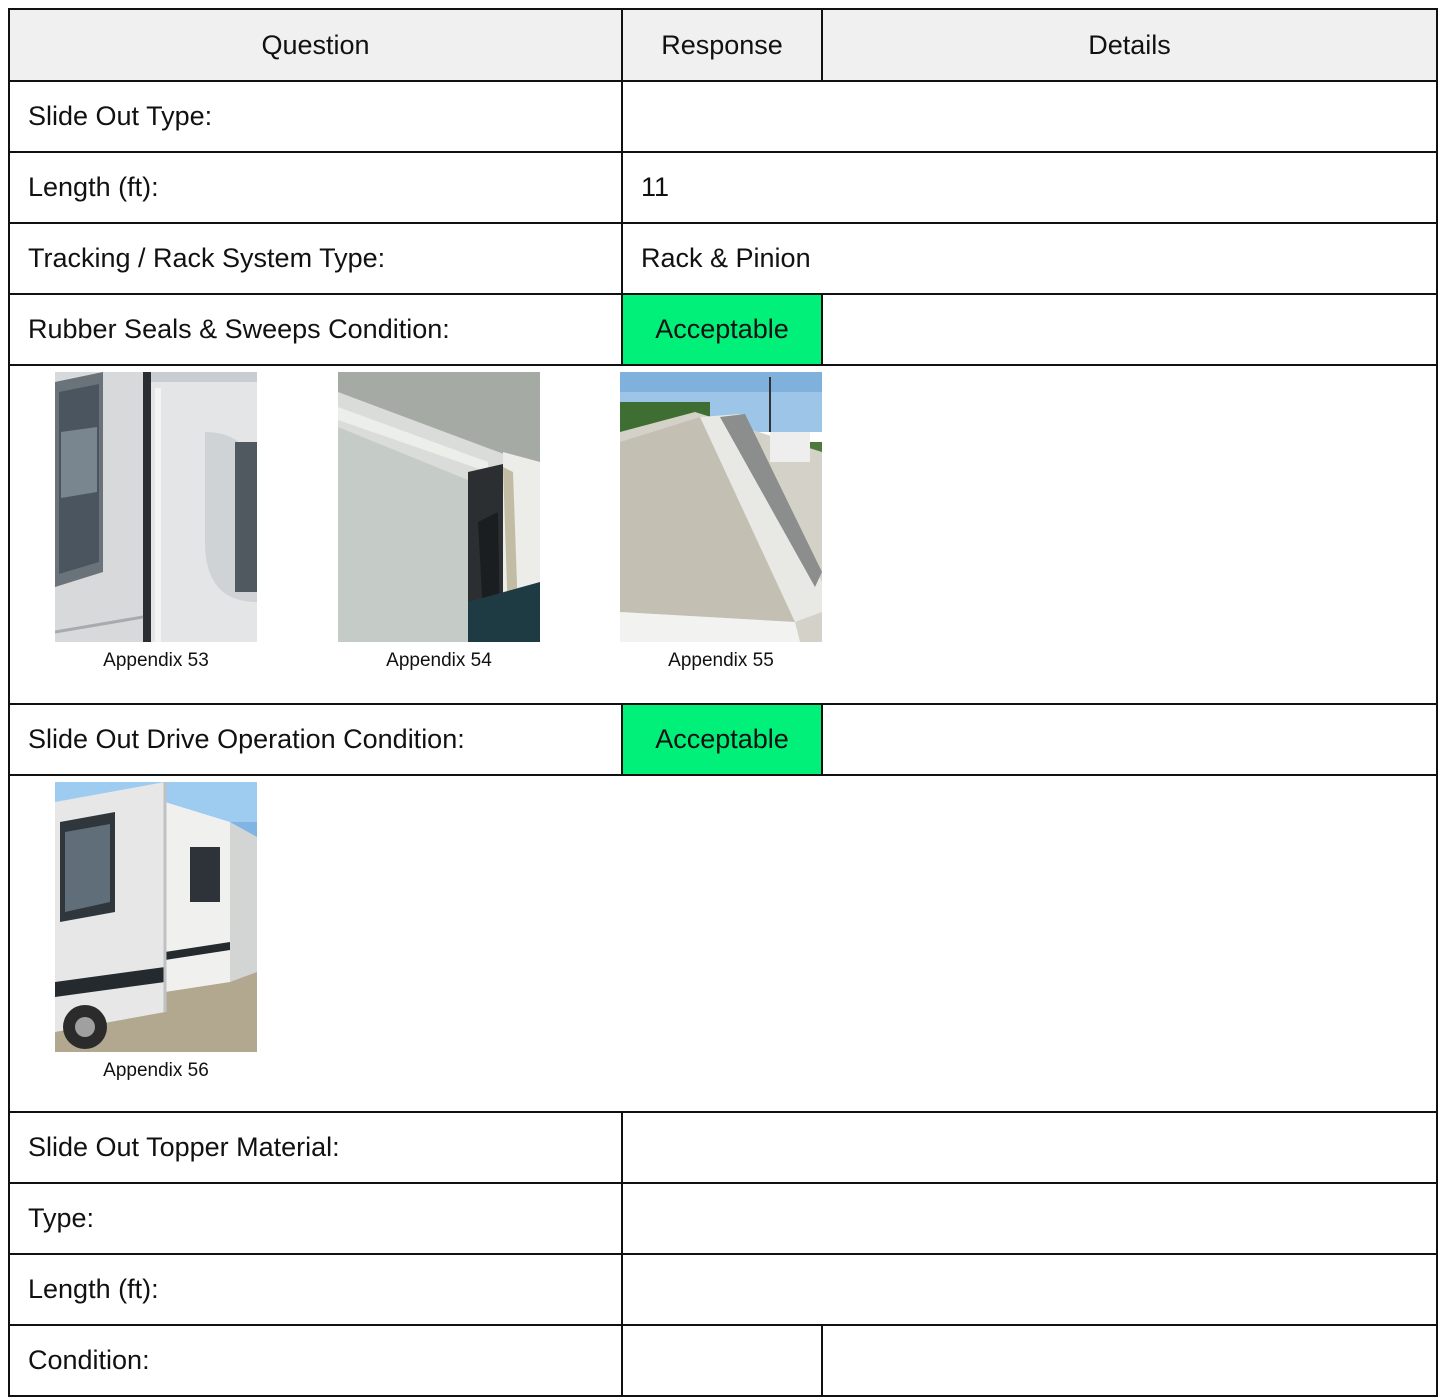 The height and width of the screenshot is (1397, 1442). I want to click on photo-appendix-54: Appendix 54, so click(439, 522).